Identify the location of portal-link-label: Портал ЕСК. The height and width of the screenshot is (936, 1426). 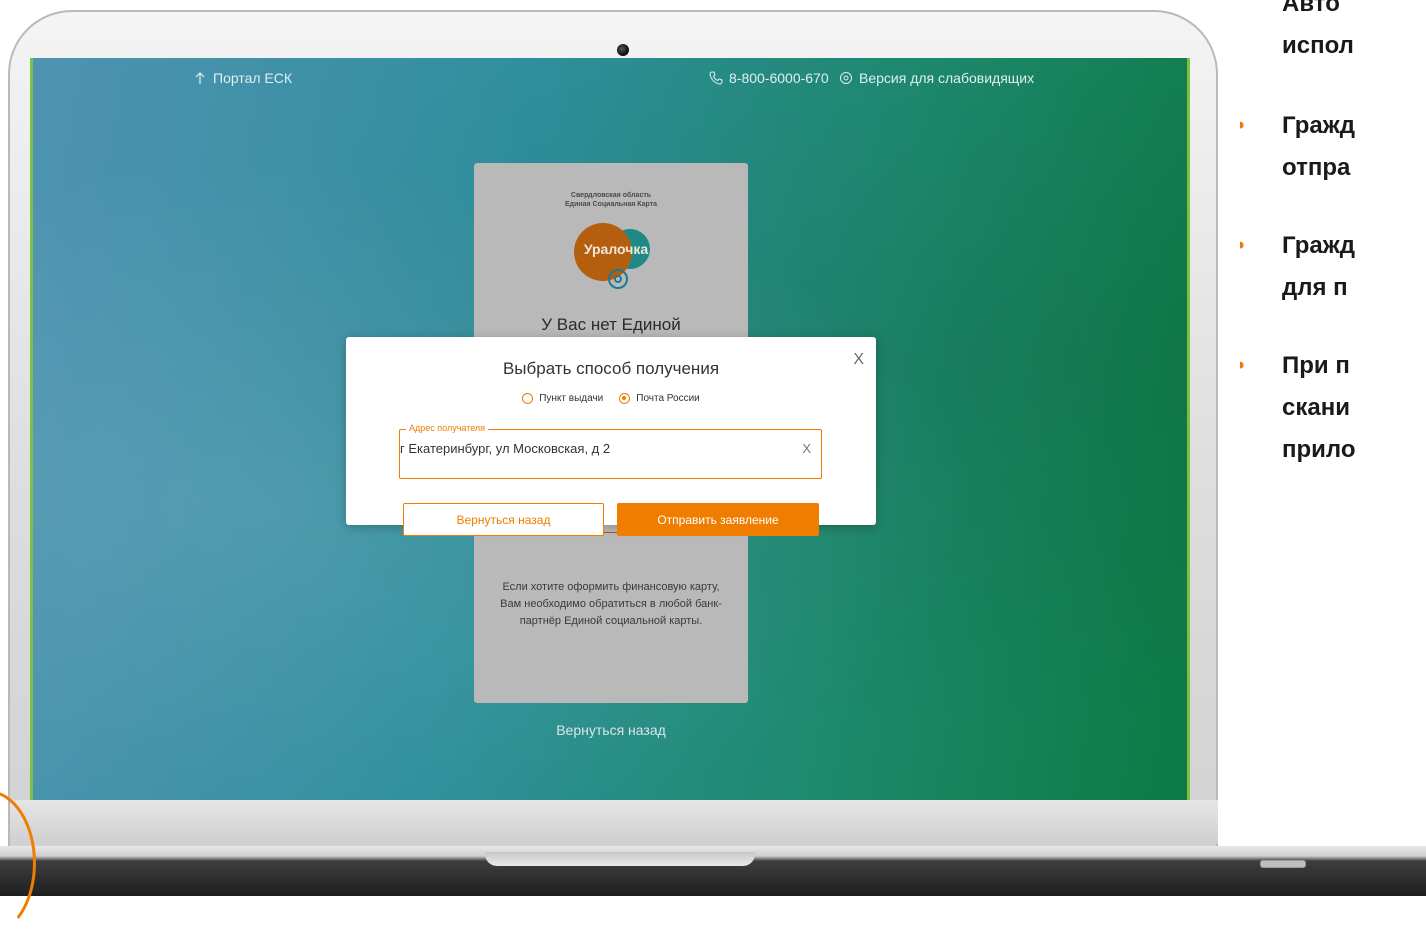
(253, 78).